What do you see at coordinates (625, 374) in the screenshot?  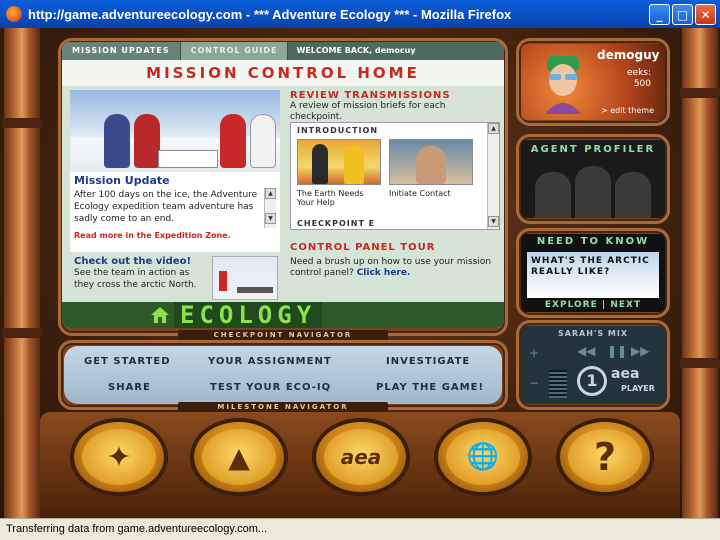 I see `player-logo: aea` at bounding box center [625, 374].